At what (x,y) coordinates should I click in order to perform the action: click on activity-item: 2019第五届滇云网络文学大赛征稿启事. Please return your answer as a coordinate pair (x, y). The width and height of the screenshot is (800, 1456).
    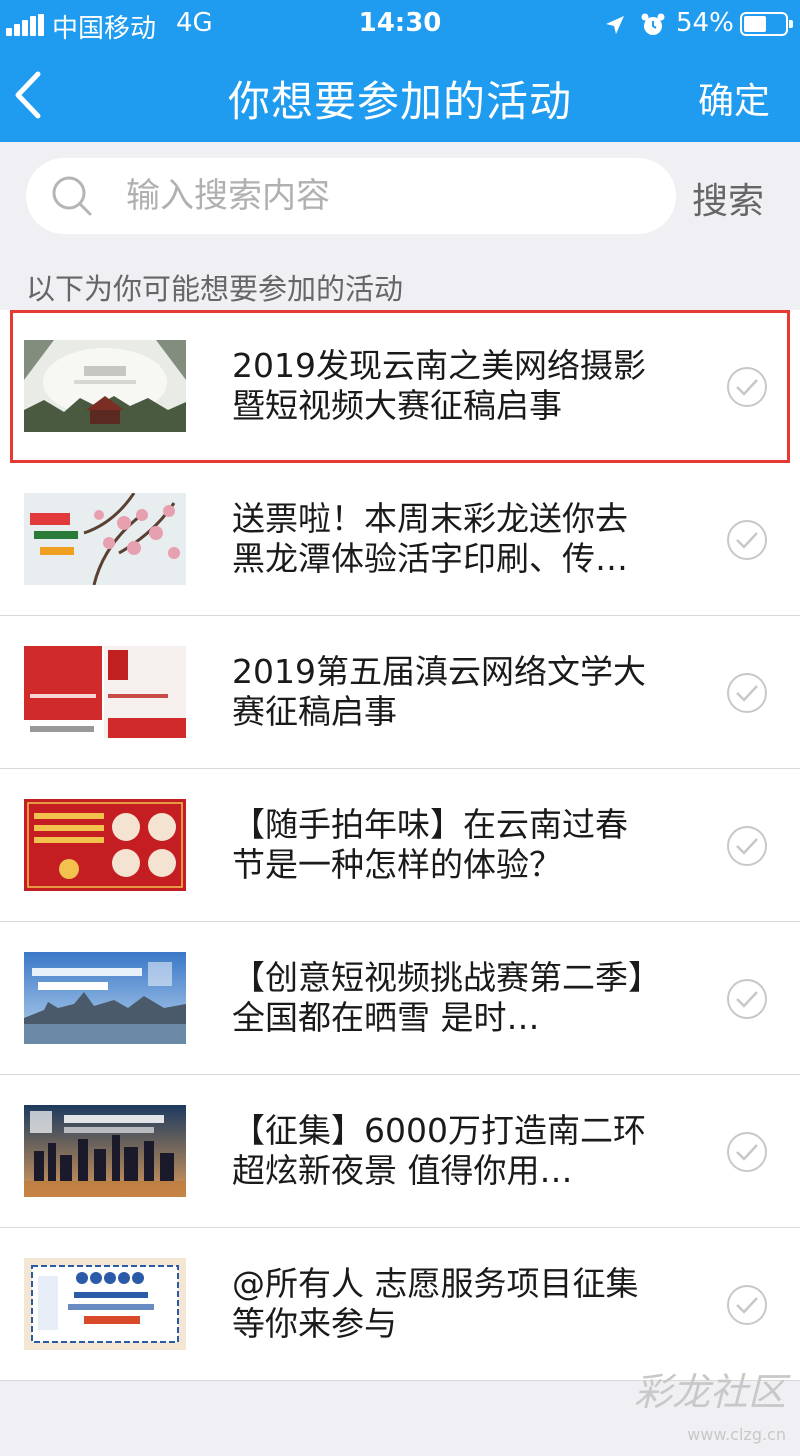
    Looking at the image, I should click on (400, 692).